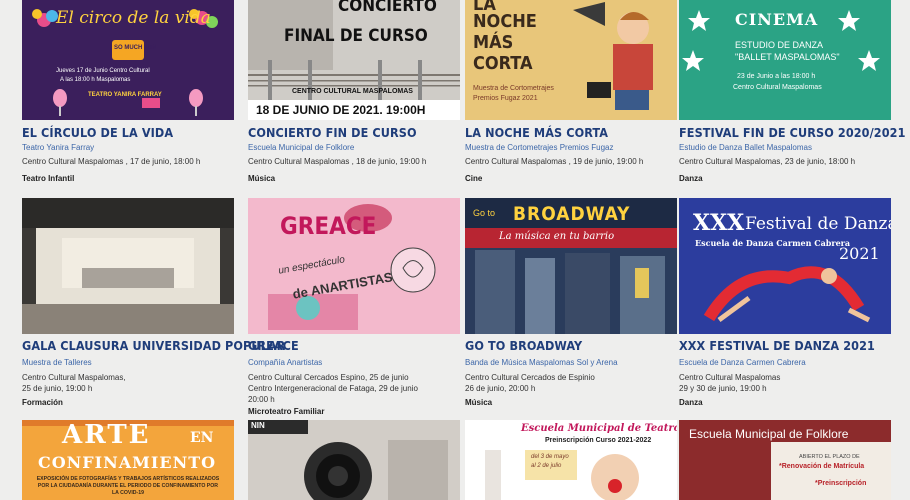  I want to click on poster-date: 18 DE JUNIO DE 2021. 19:00H, so click(341, 110).